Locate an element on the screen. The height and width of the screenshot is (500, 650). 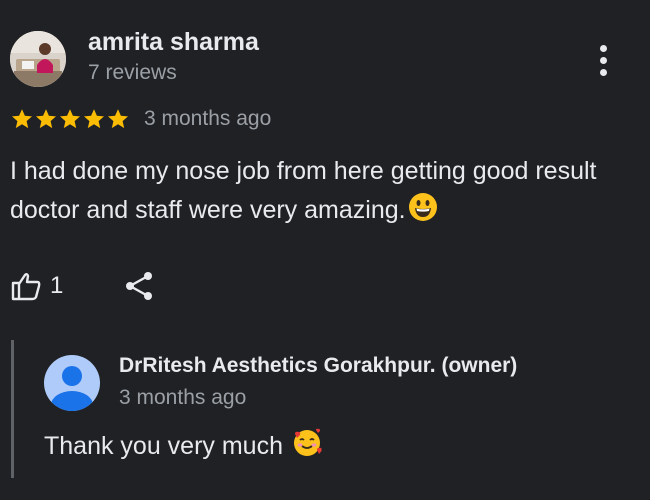
owner-name: DrRitesh Aesthetics Gorakhpur. (owner) is located at coordinates (318, 365).